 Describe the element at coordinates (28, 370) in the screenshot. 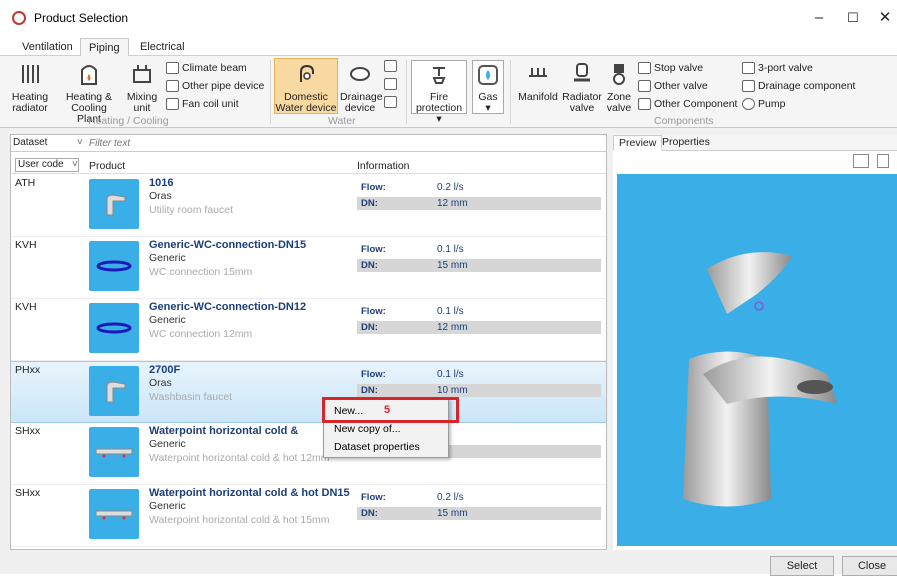

I see `user-code: PHxx` at that location.